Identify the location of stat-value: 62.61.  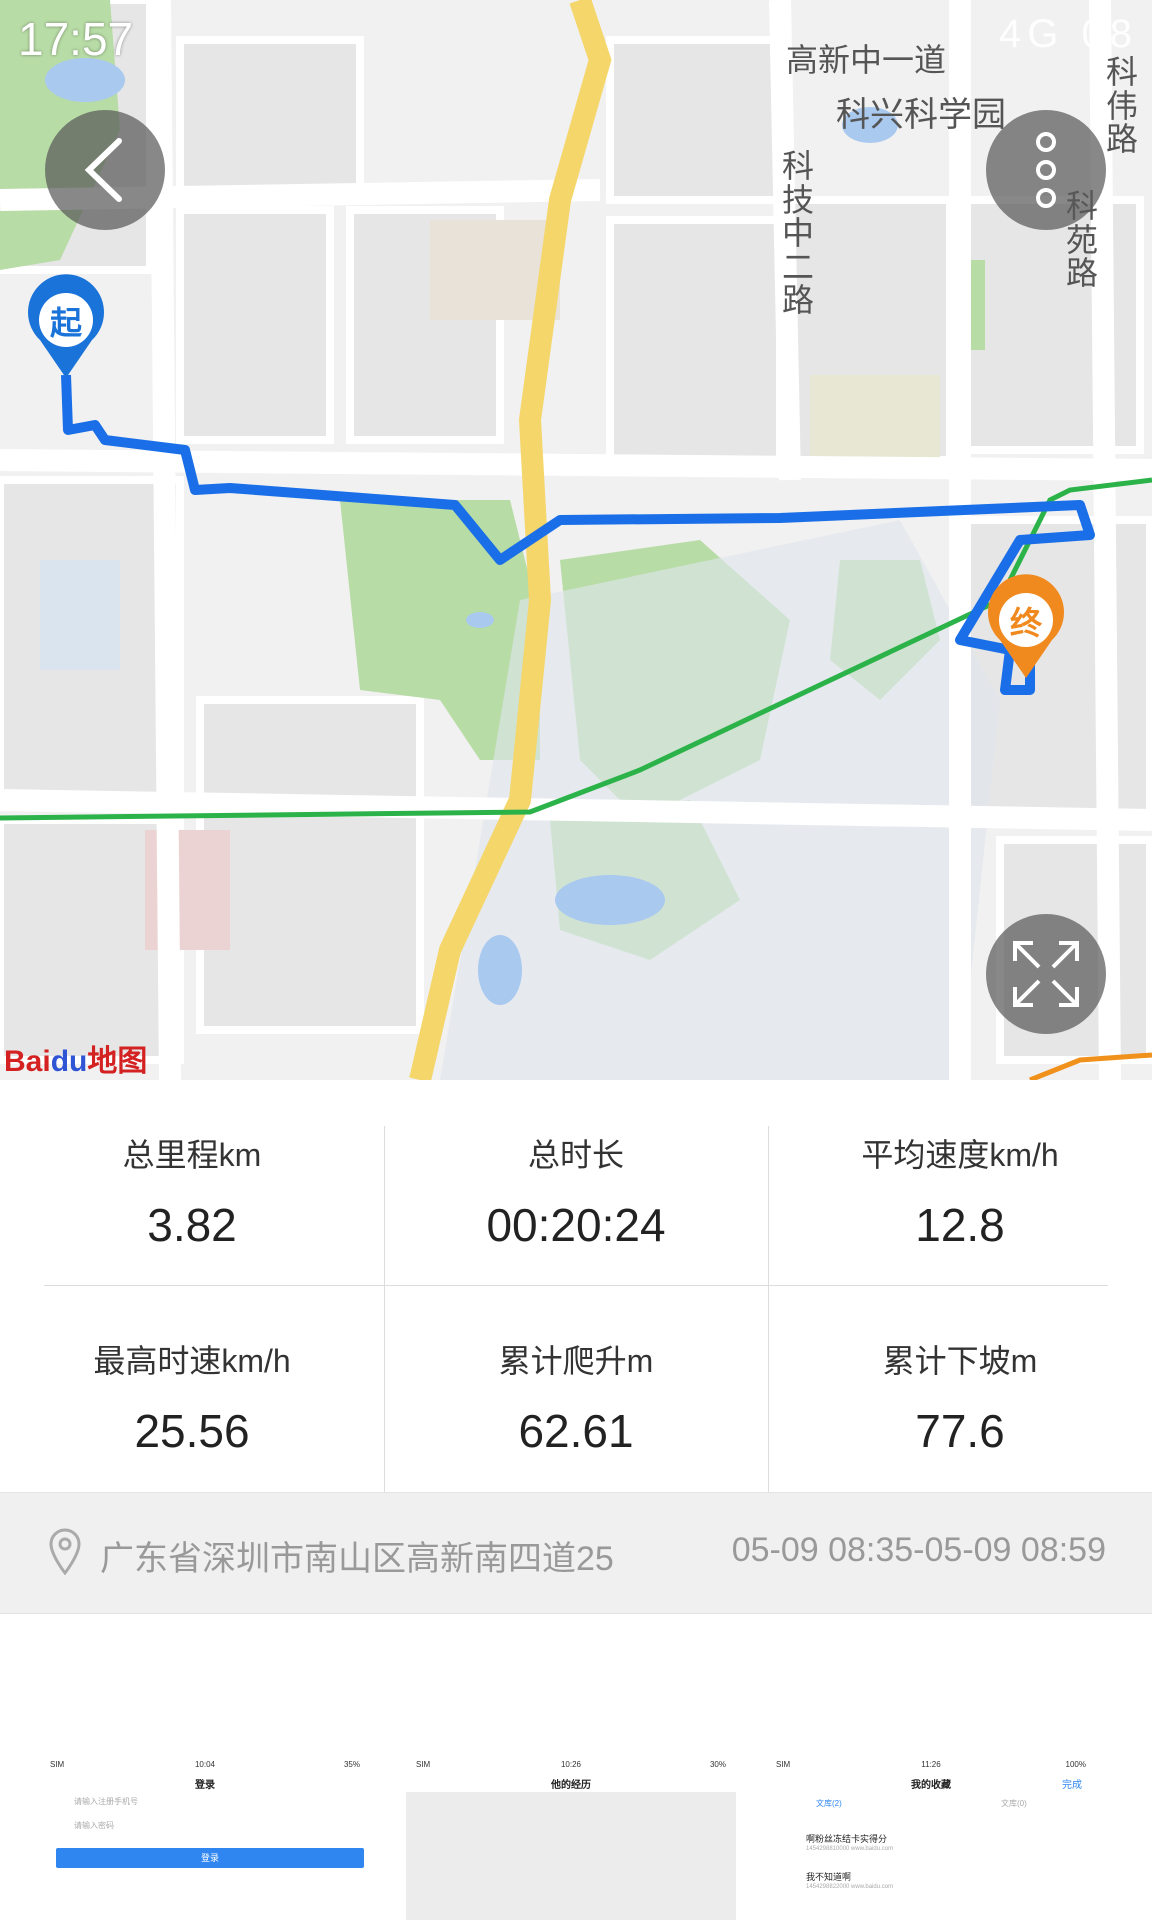
(576, 1431).